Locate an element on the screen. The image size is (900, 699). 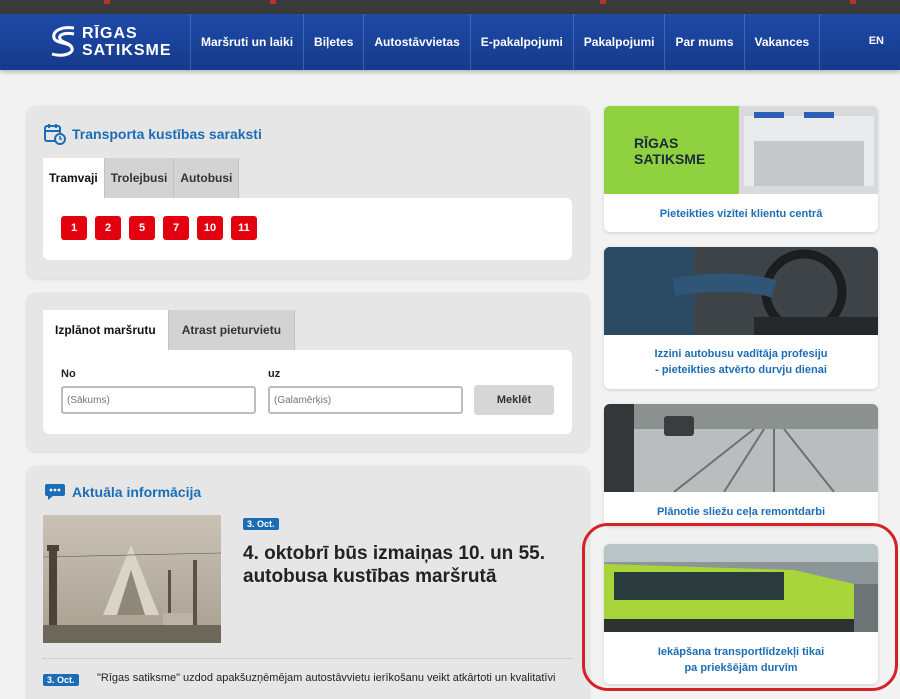
nav-about: Par mums is located at coordinates (703, 42).